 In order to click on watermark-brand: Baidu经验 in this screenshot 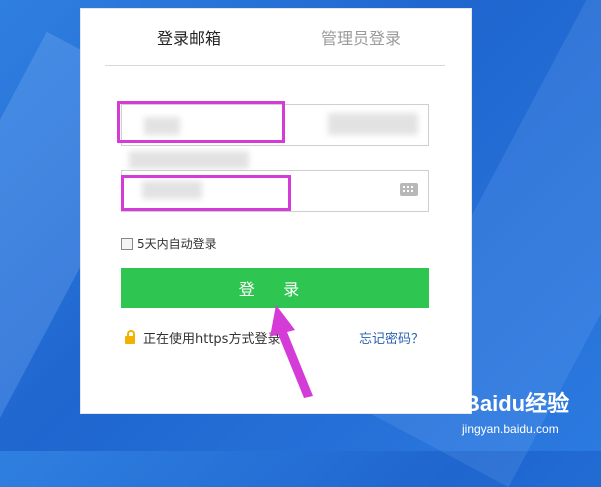, I will do `click(517, 403)`.